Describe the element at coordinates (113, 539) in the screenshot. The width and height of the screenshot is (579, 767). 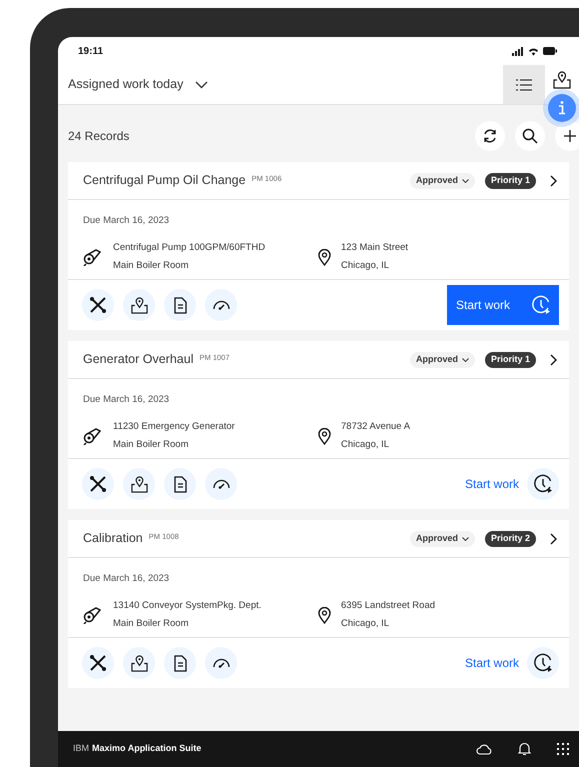
I see `work-order-title: Calibration` at that location.